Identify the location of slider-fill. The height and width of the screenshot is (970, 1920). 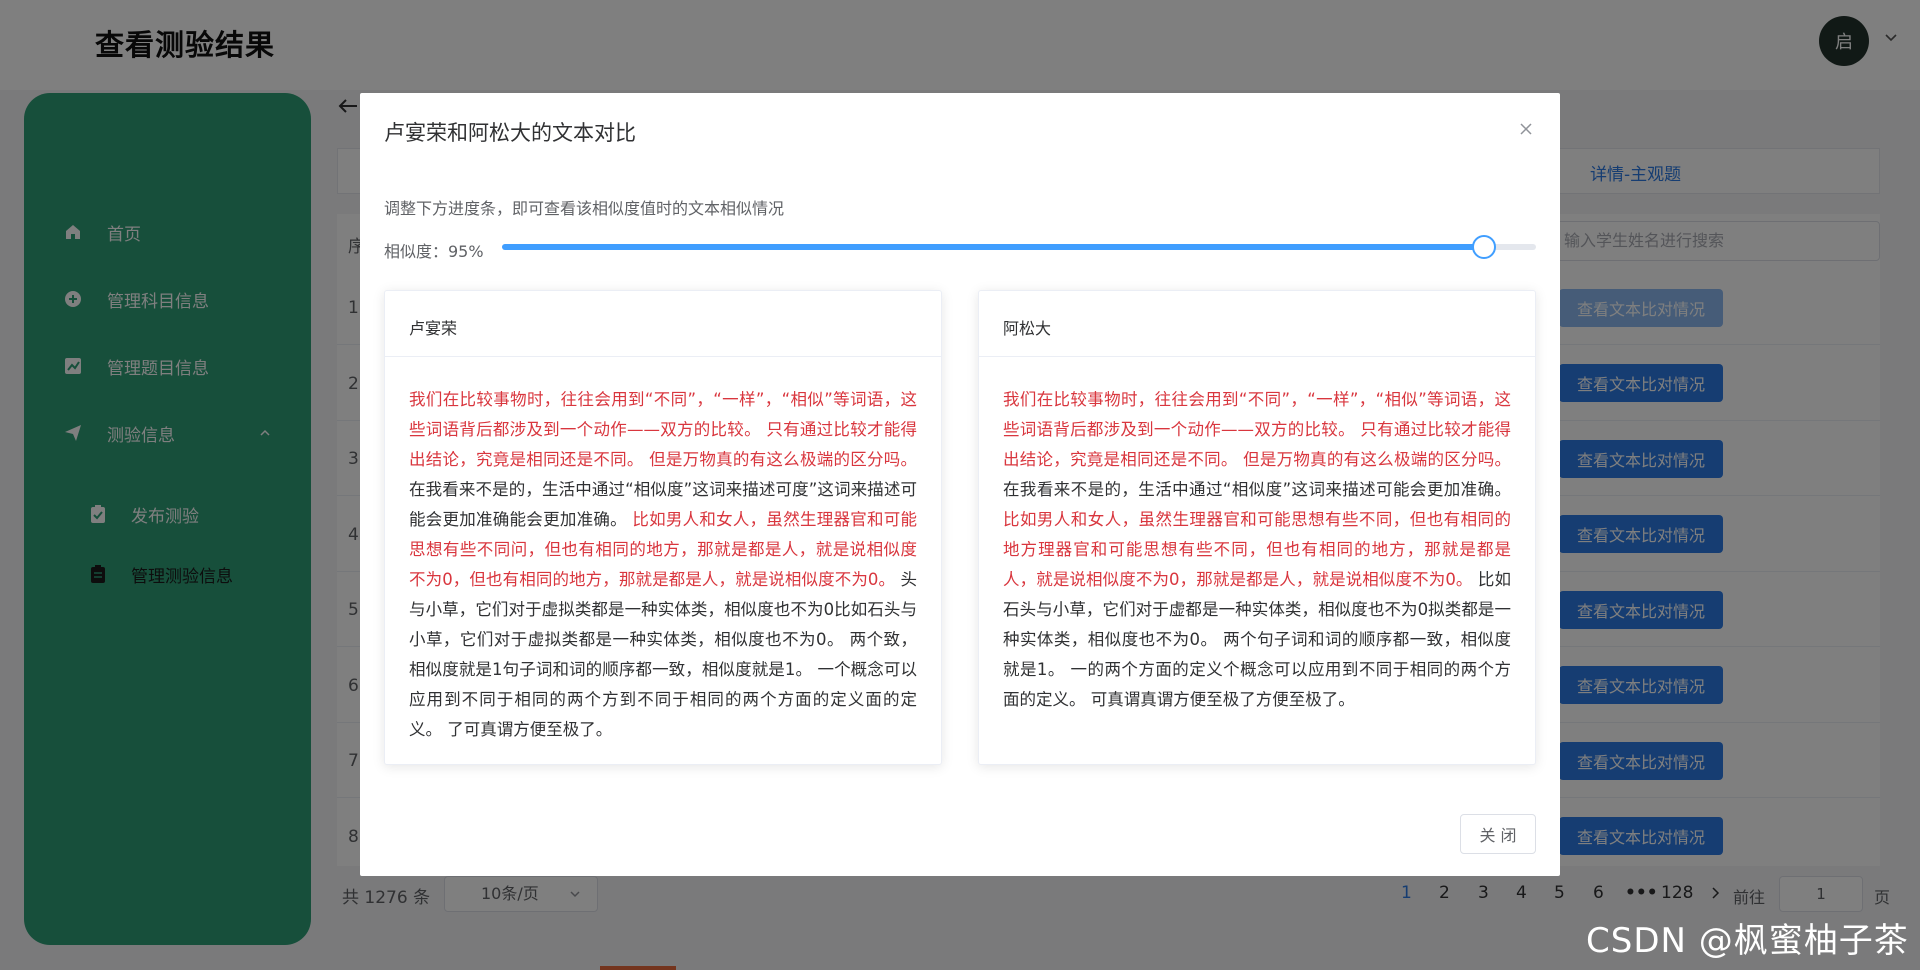
(993, 247).